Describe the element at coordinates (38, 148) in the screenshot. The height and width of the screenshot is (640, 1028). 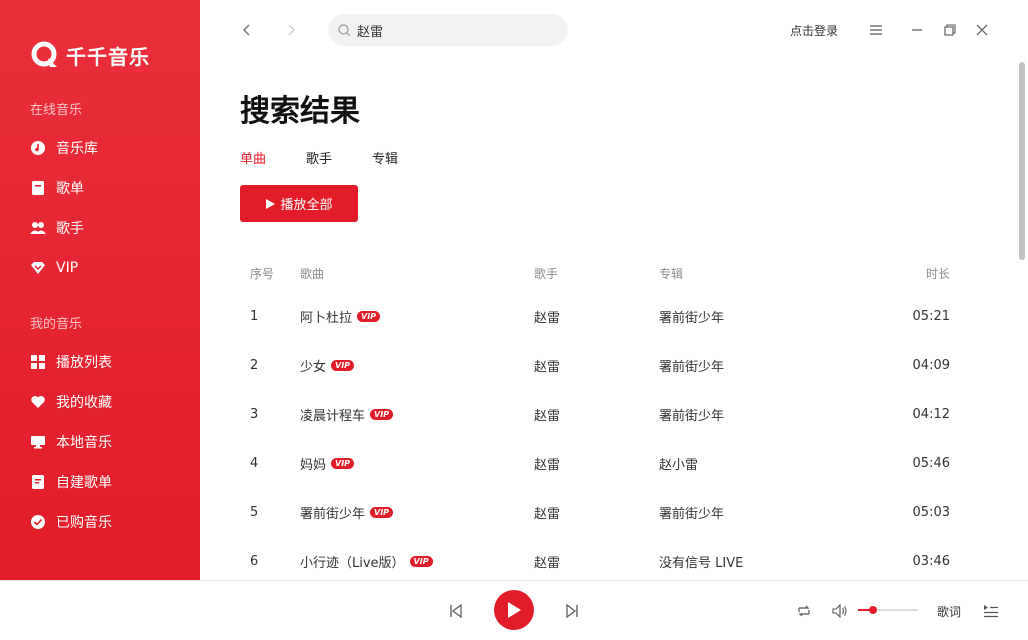
I see `music-disc-icon` at that location.